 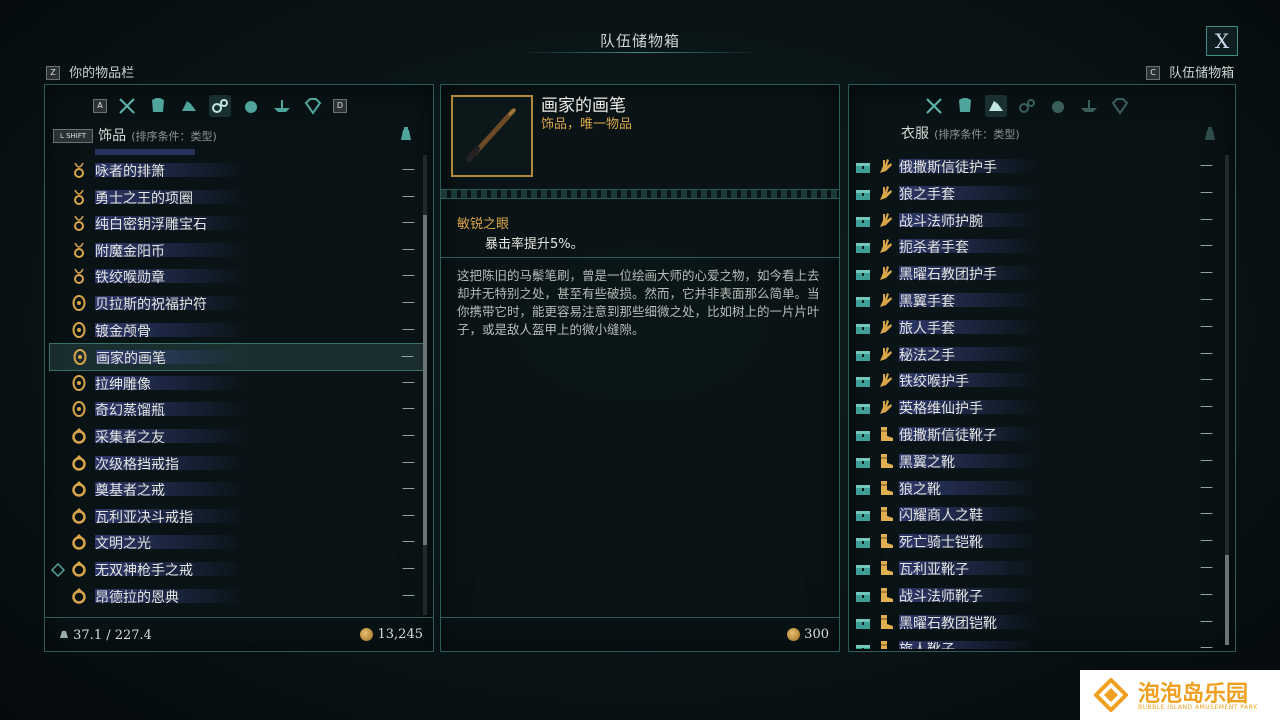 I want to click on list-item: 狼之靴 —, so click(x=1038, y=488).